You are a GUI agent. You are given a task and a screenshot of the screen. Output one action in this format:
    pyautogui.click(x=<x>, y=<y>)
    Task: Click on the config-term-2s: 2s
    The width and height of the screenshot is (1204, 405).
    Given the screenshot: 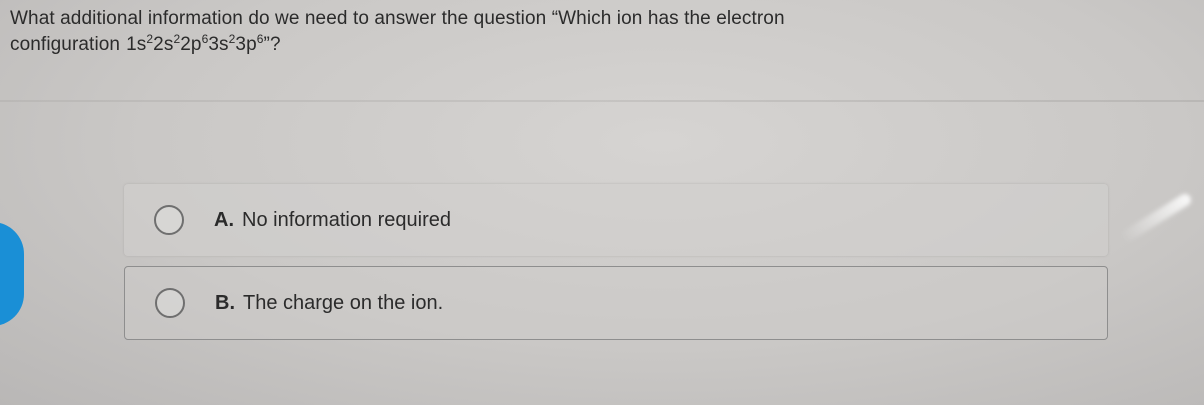 What is the action you would take?
    pyautogui.click(x=163, y=44)
    